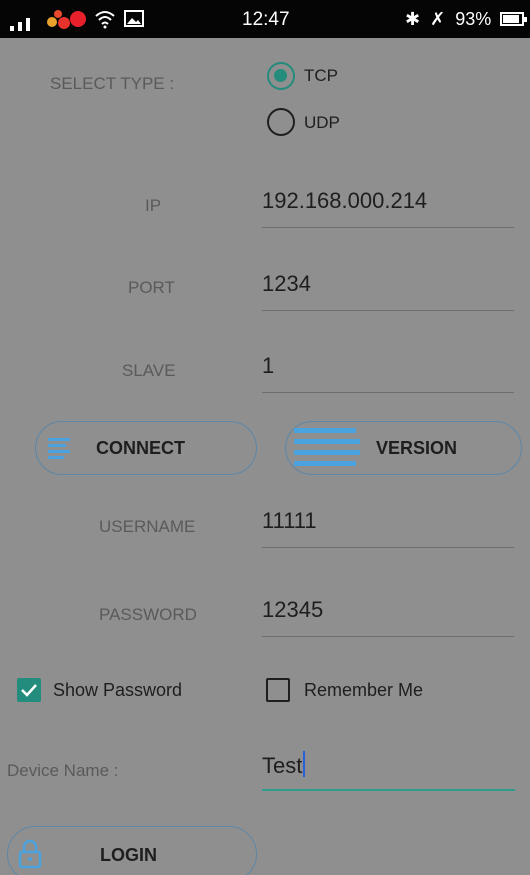  Describe the element at coordinates (128, 855) in the screenshot. I see `login-button-label: LOGIN` at that location.